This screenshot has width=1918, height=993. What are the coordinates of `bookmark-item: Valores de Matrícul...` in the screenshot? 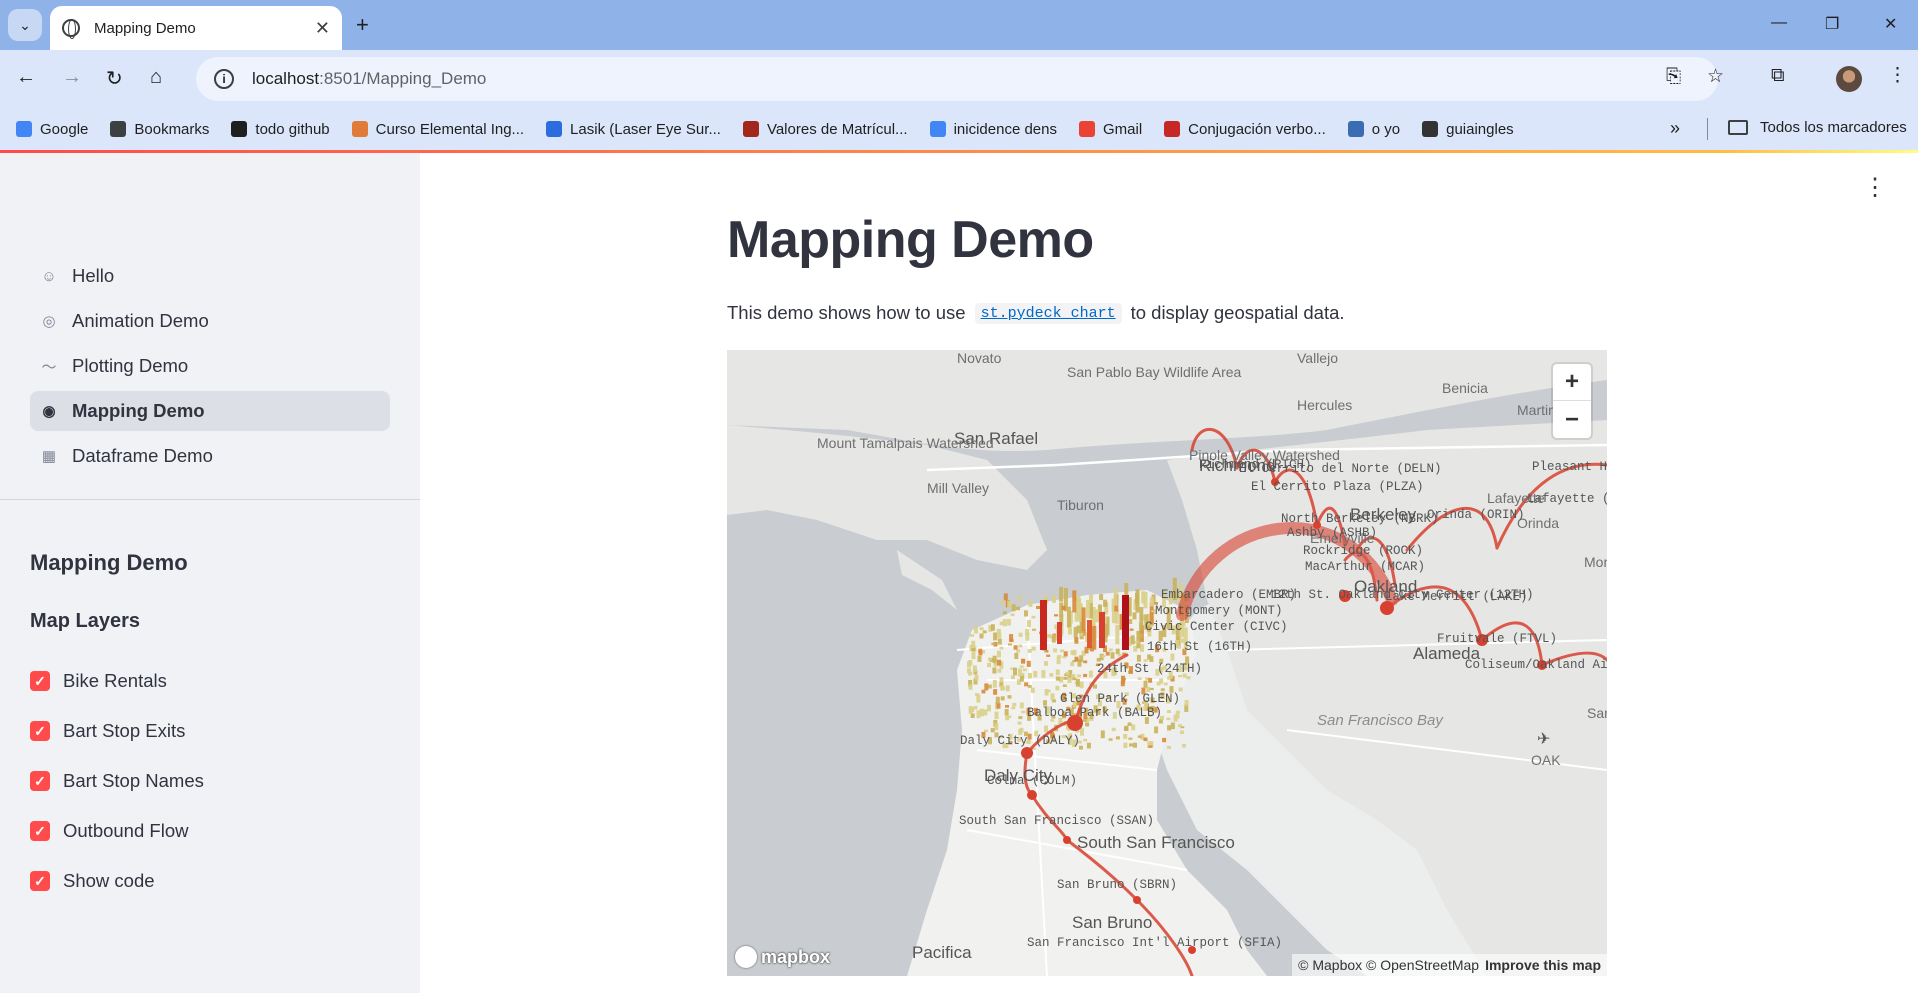 It's located at (825, 129).